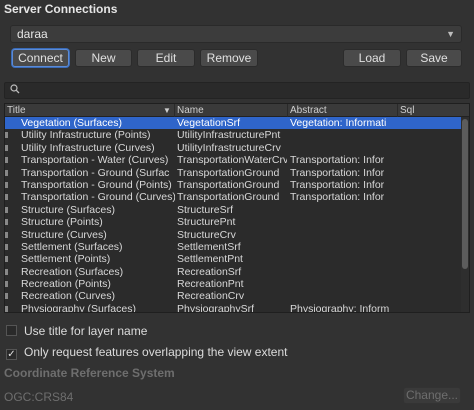 The height and width of the screenshot is (410, 474). Describe the element at coordinates (209, 271) in the screenshot. I see `row-name: RecreationSrf` at that location.